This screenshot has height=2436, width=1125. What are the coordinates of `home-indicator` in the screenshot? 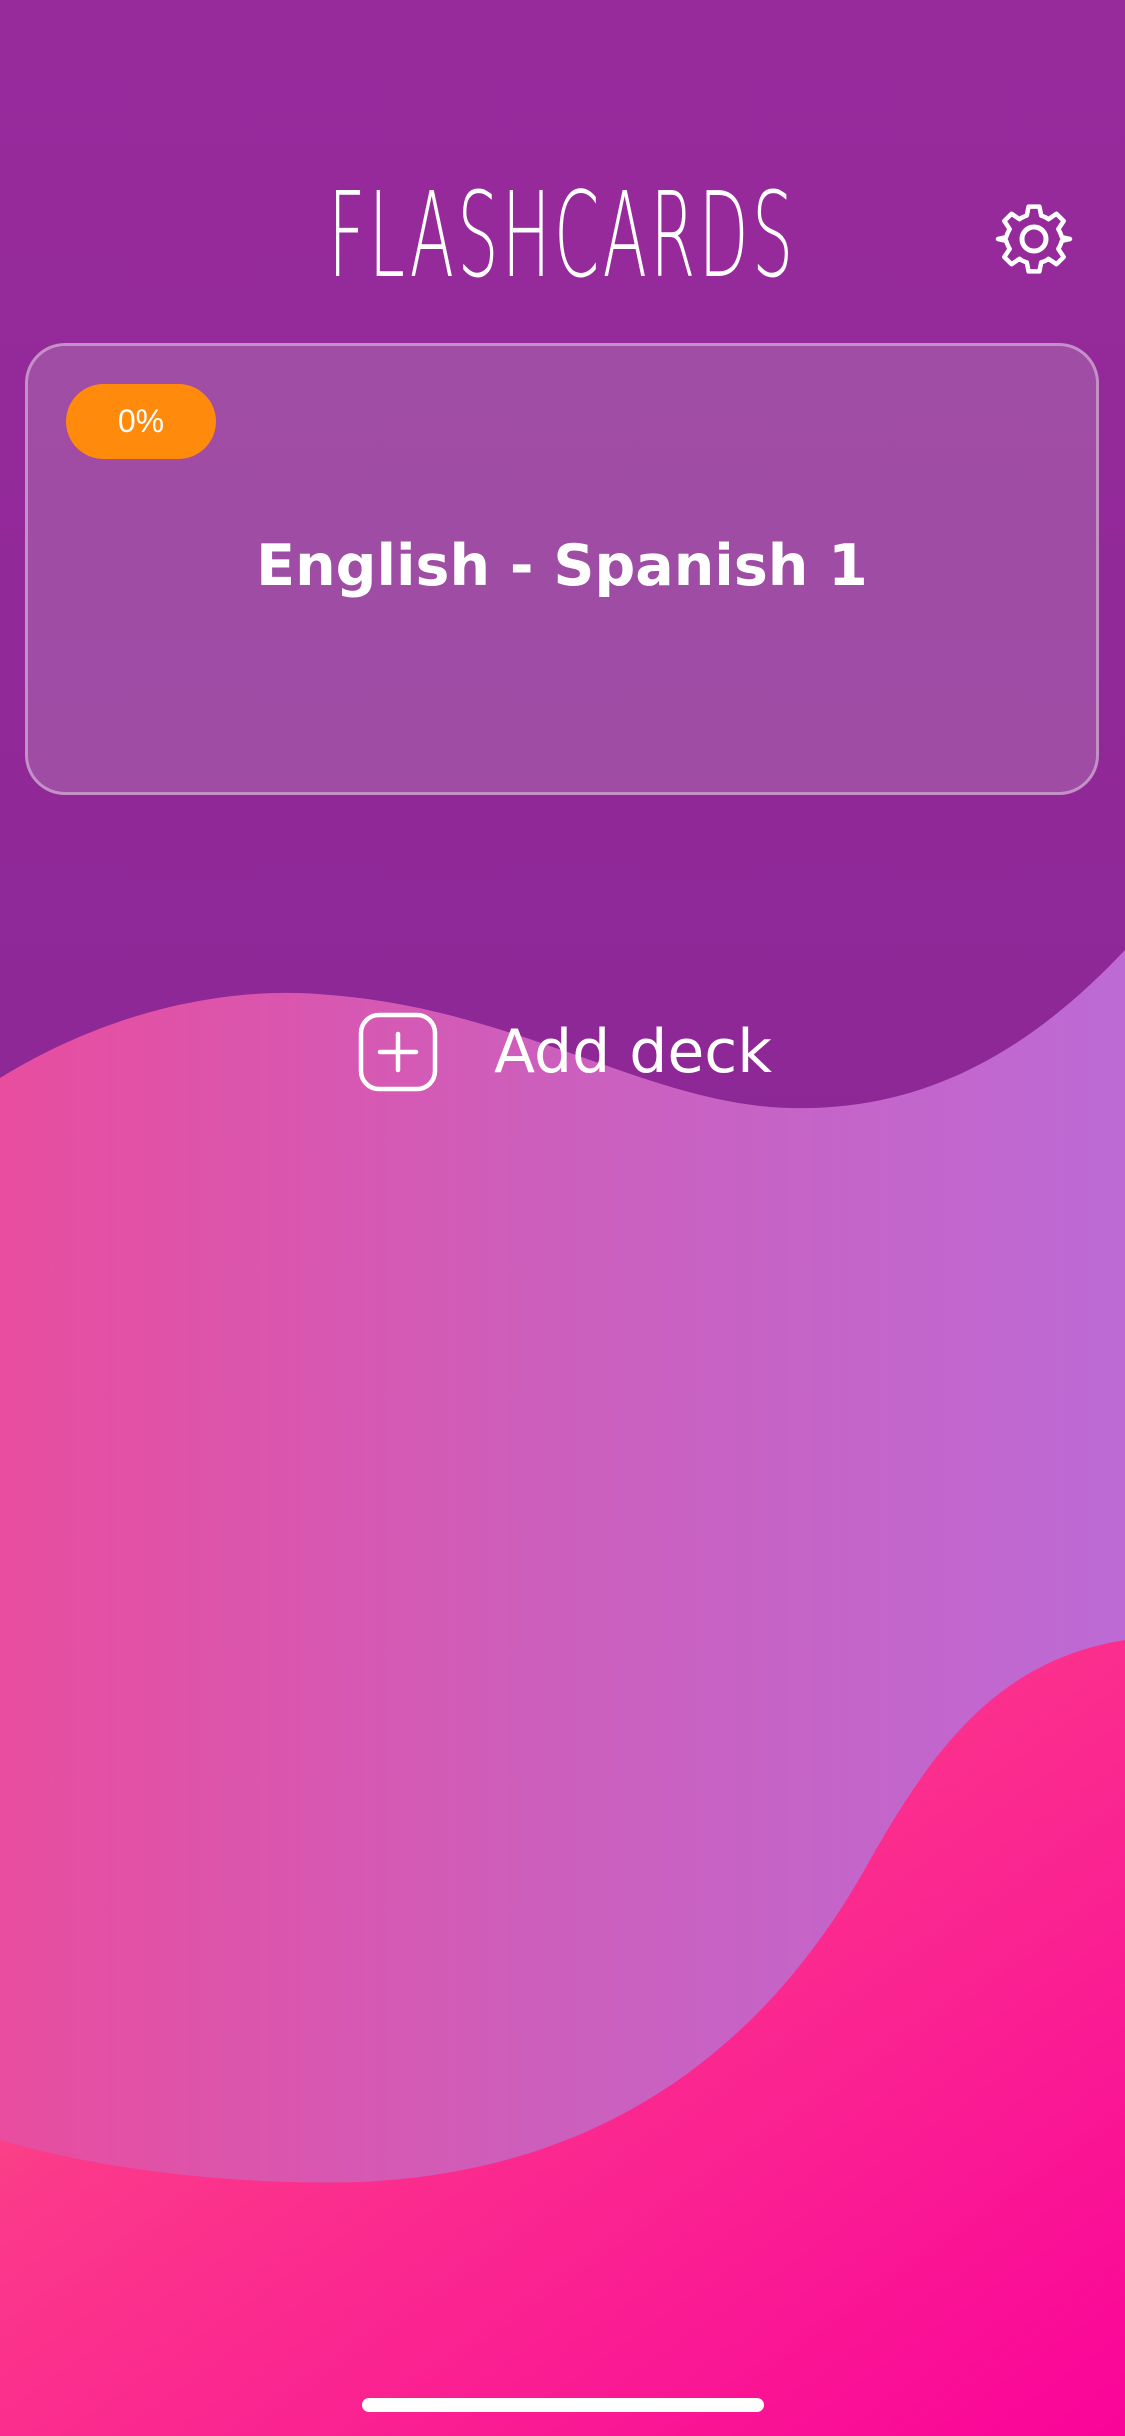 It's located at (563, 2405).